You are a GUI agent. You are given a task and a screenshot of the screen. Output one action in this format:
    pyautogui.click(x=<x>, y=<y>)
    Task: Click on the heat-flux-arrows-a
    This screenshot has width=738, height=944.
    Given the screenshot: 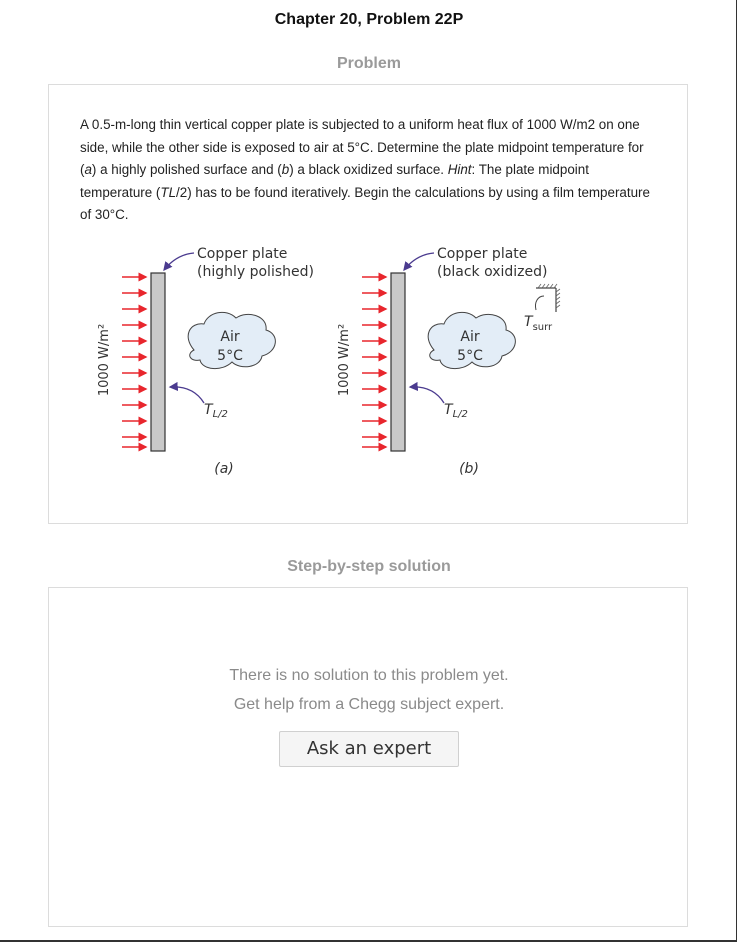 What is the action you would take?
    pyautogui.click(x=135, y=362)
    